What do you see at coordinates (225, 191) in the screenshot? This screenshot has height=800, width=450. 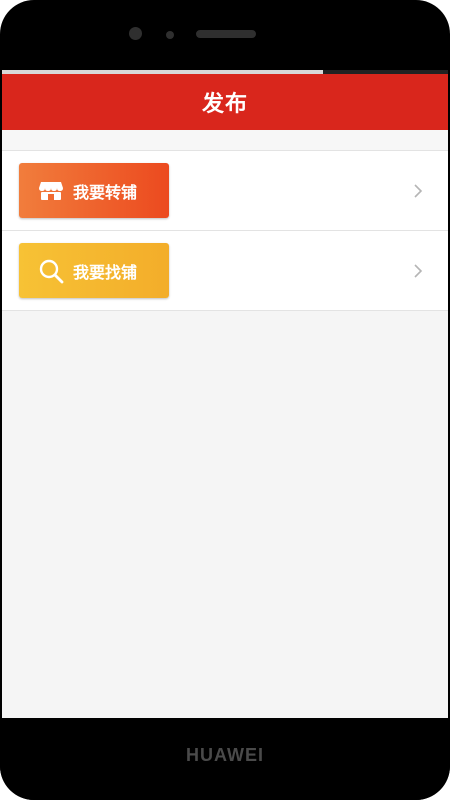 I see `list-item-transfer-shop: 我要转铺` at bounding box center [225, 191].